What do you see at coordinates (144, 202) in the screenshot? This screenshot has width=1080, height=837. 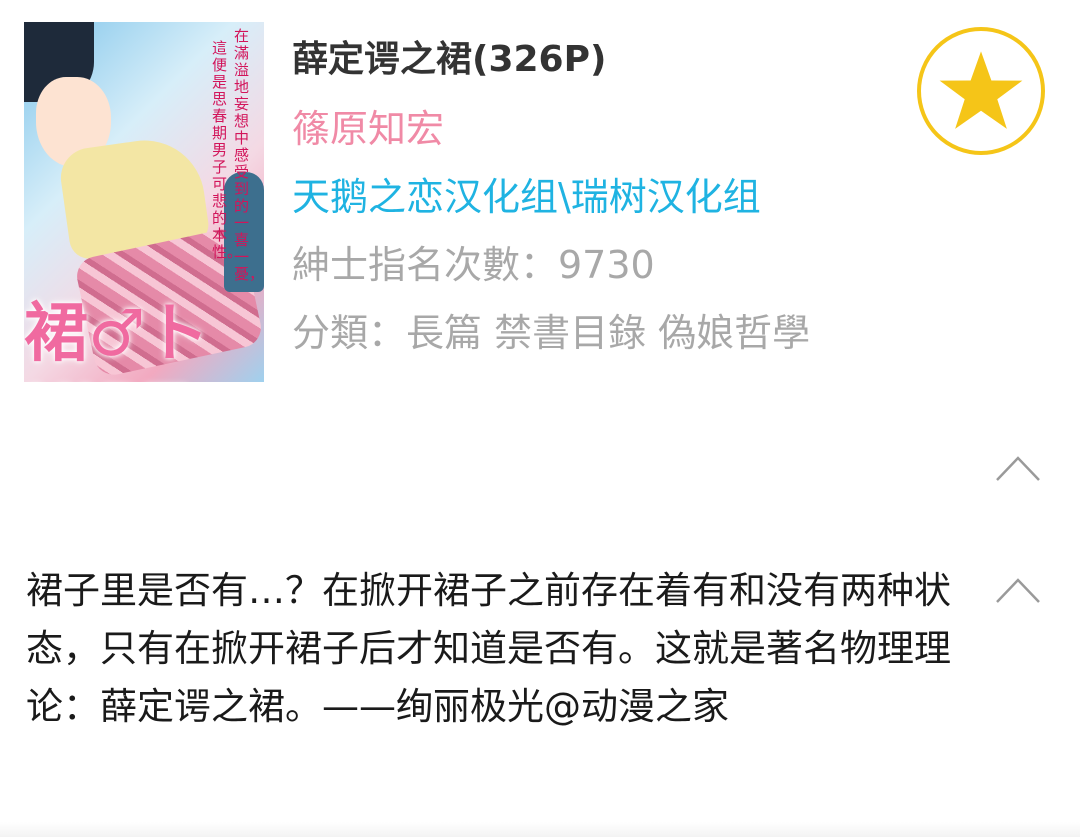 I see `cover-image: 在滿溢地妄想中感受到的一喜一憂， 這便是思春期男子可悲的本性。 裙♂トKIRT` at bounding box center [144, 202].